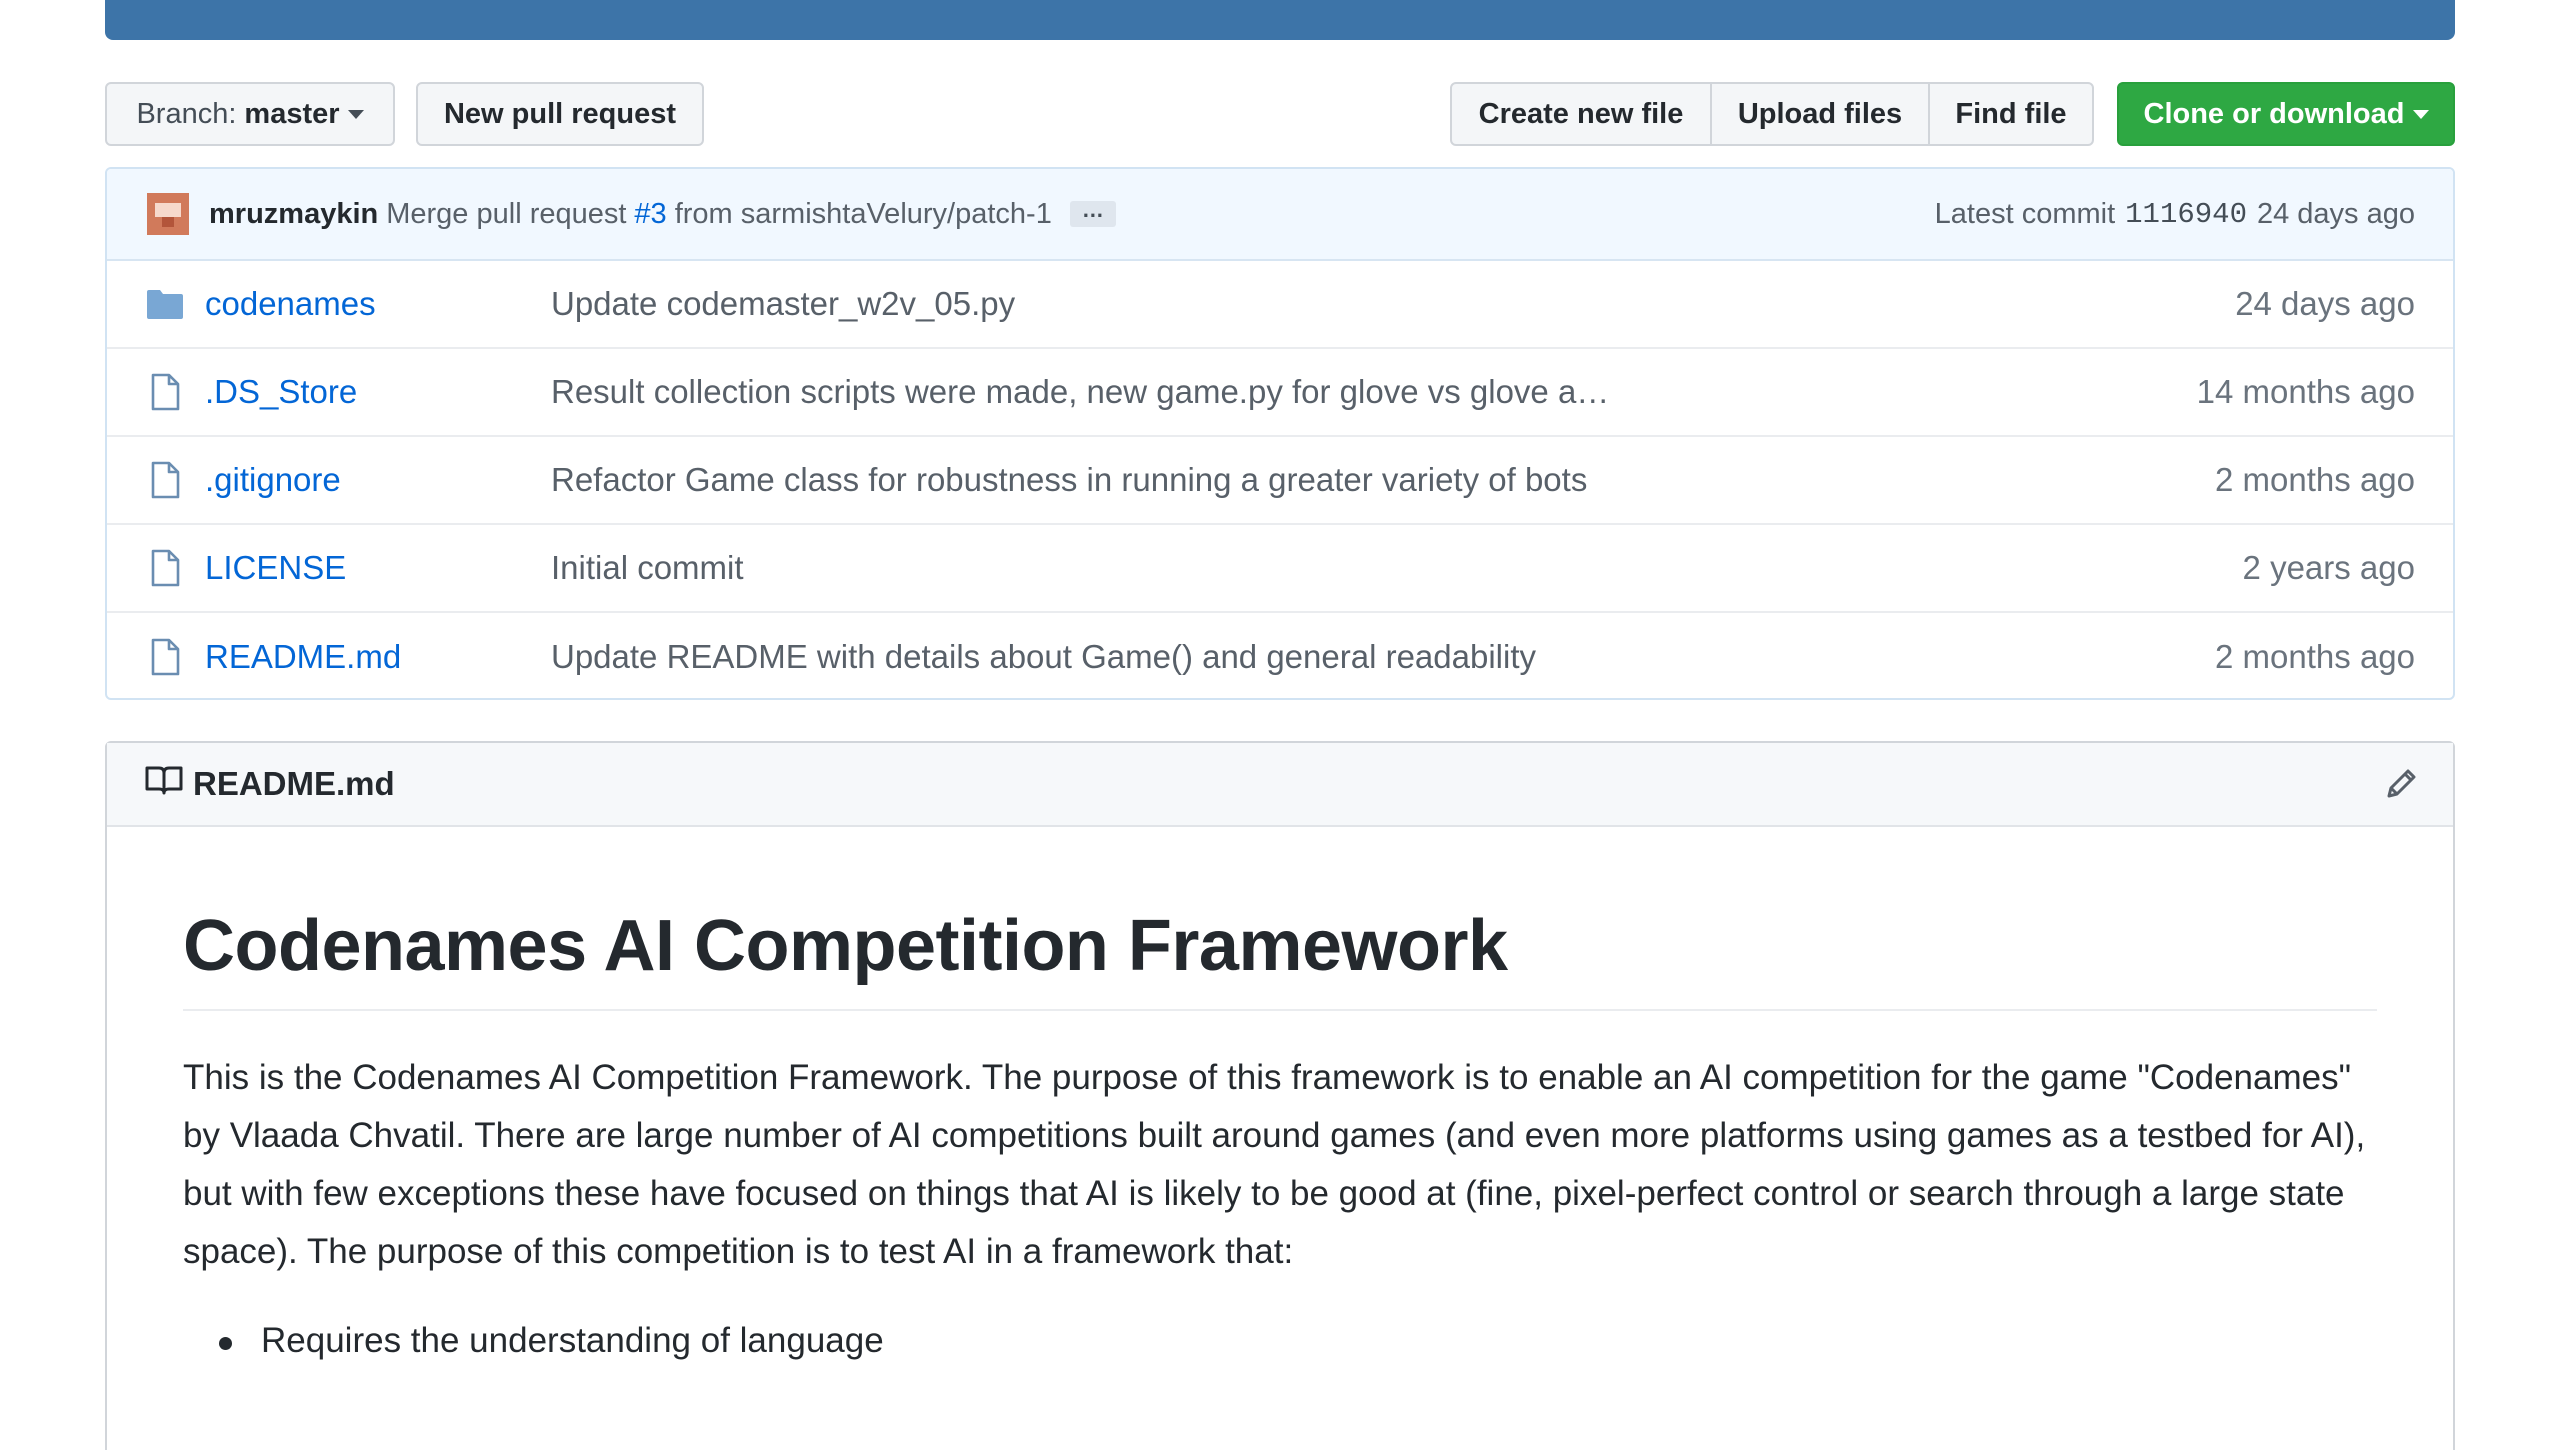  Describe the element at coordinates (2025, 213) in the screenshot. I see `latest-commit-label: Latest commit` at that location.